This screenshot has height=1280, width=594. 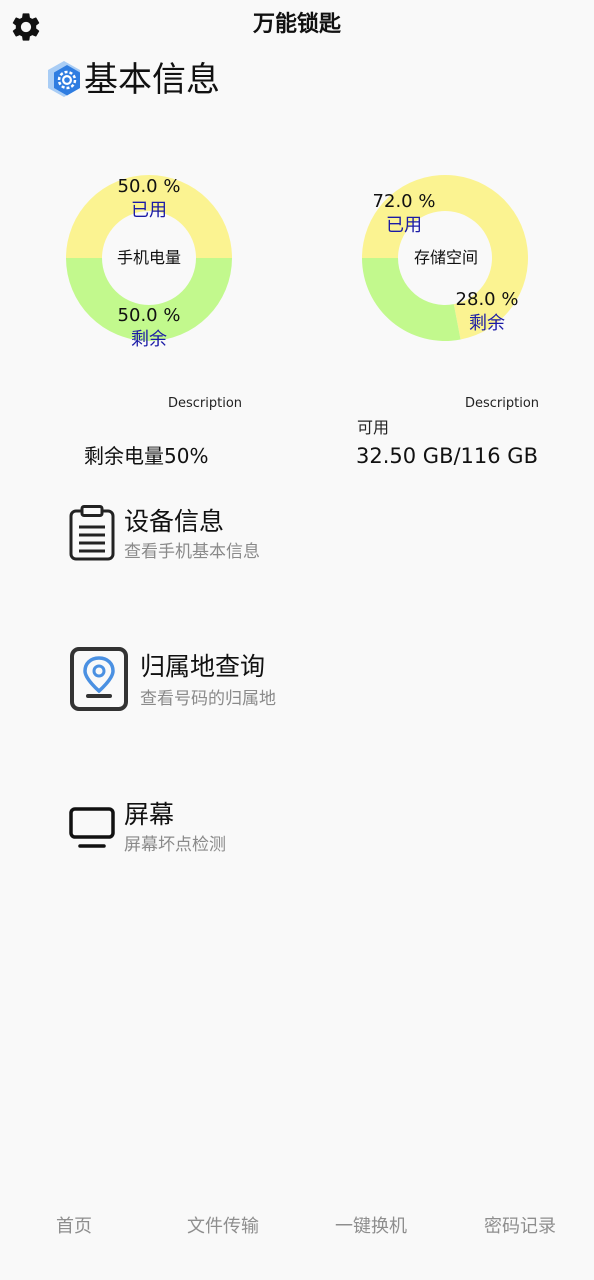 What do you see at coordinates (149, 315) in the screenshot?
I see `battery-remain-percent: 50.0 %` at bounding box center [149, 315].